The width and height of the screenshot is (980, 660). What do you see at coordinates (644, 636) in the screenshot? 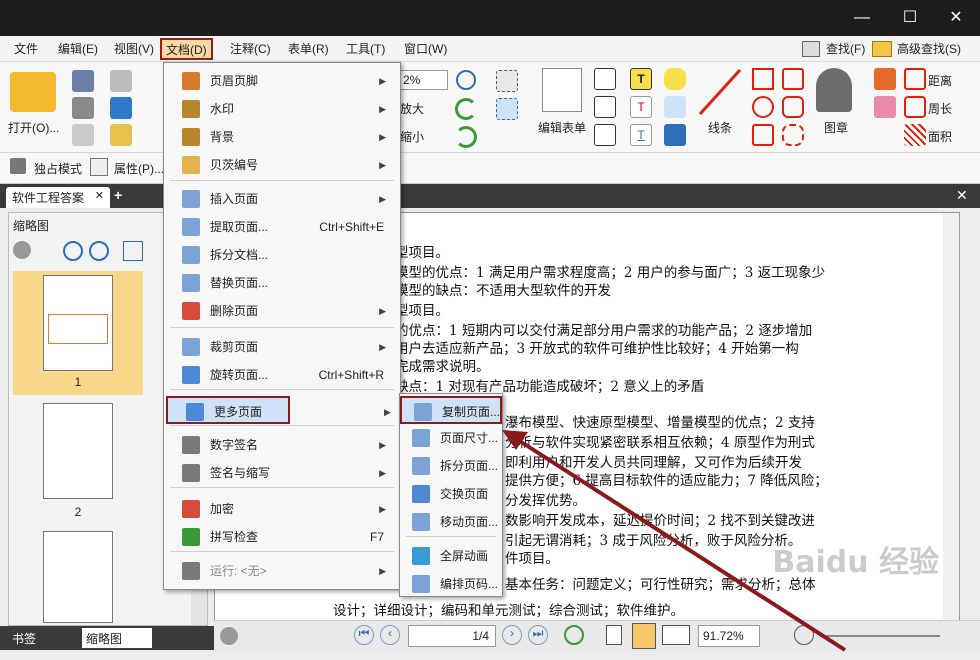
I see `continuous-page-icon` at bounding box center [644, 636].